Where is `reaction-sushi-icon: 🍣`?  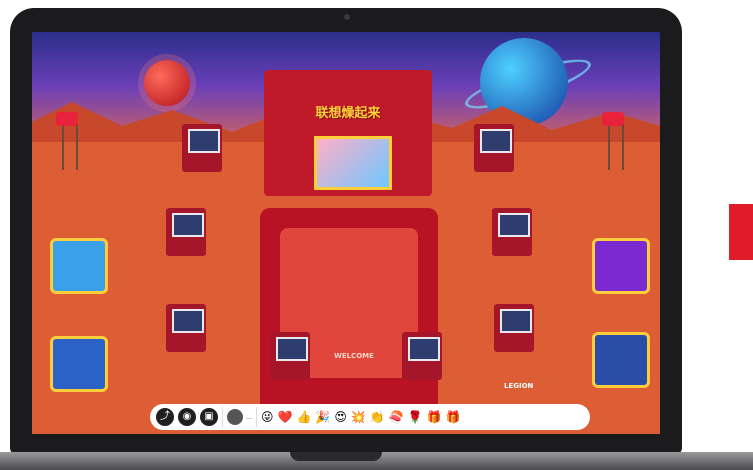
reaction-sushi-icon: 🍣 is located at coordinates (396, 417).